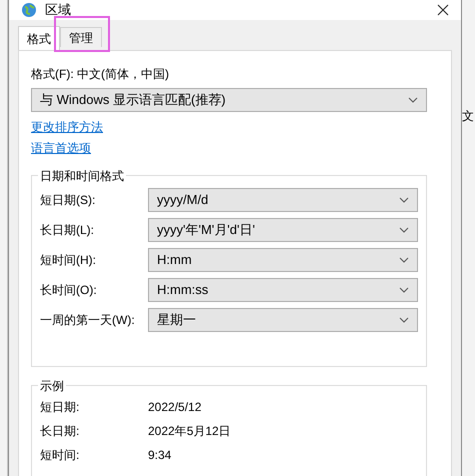  Describe the element at coordinates (468, 116) in the screenshot. I see `background-text: 文` at that location.